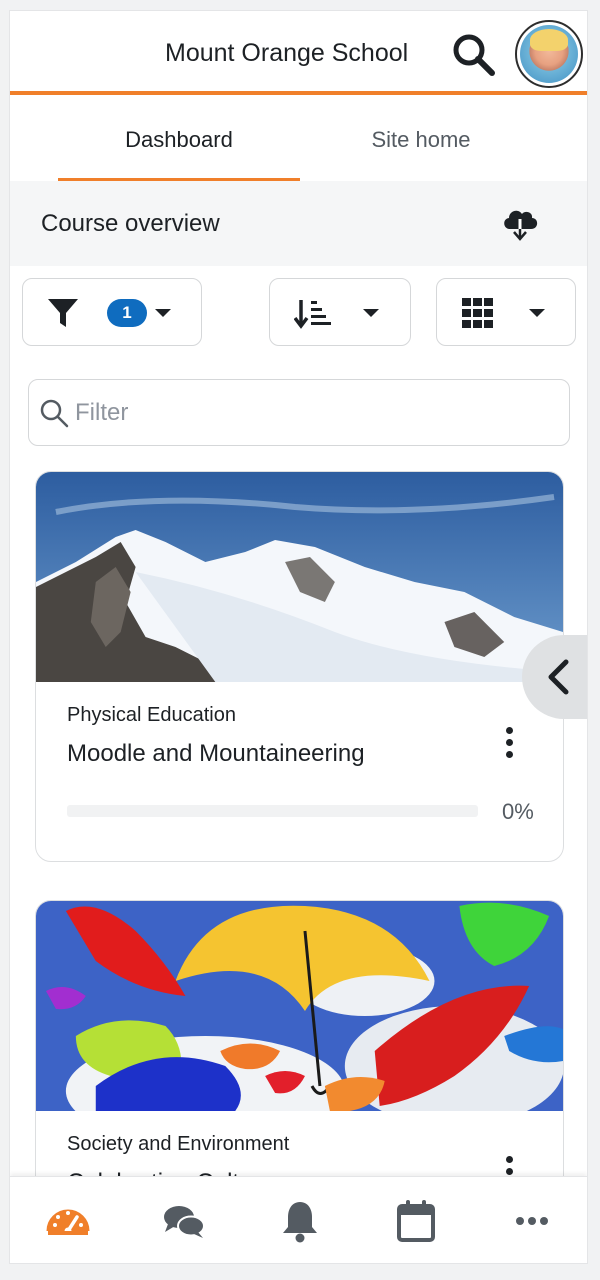 Image resolution: width=600 pixels, height=1280 pixels. I want to click on filter-button: 1, so click(112, 312).